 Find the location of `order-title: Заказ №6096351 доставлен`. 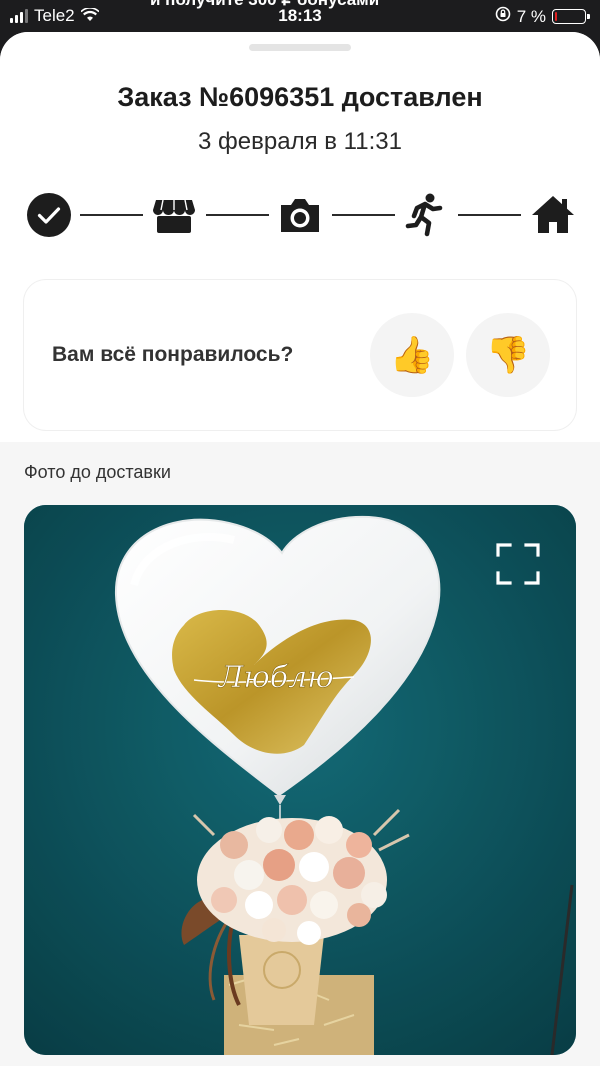

order-title: Заказ №6096351 доставлен is located at coordinates (300, 97).